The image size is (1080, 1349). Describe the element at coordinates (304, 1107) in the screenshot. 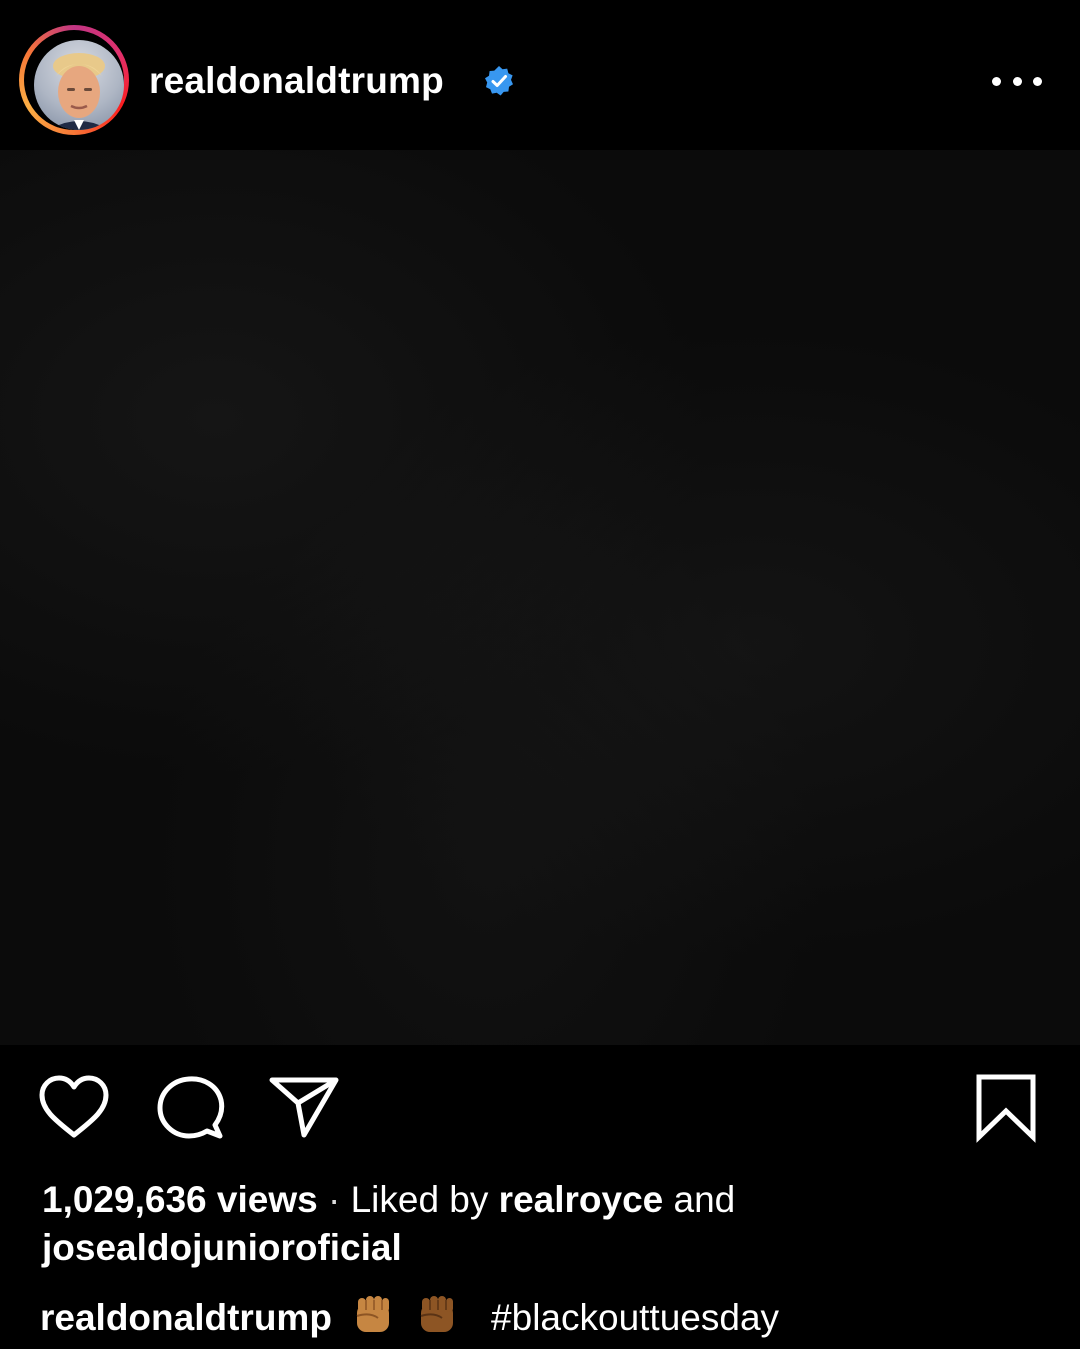

I see `paper-plane-icon` at that location.